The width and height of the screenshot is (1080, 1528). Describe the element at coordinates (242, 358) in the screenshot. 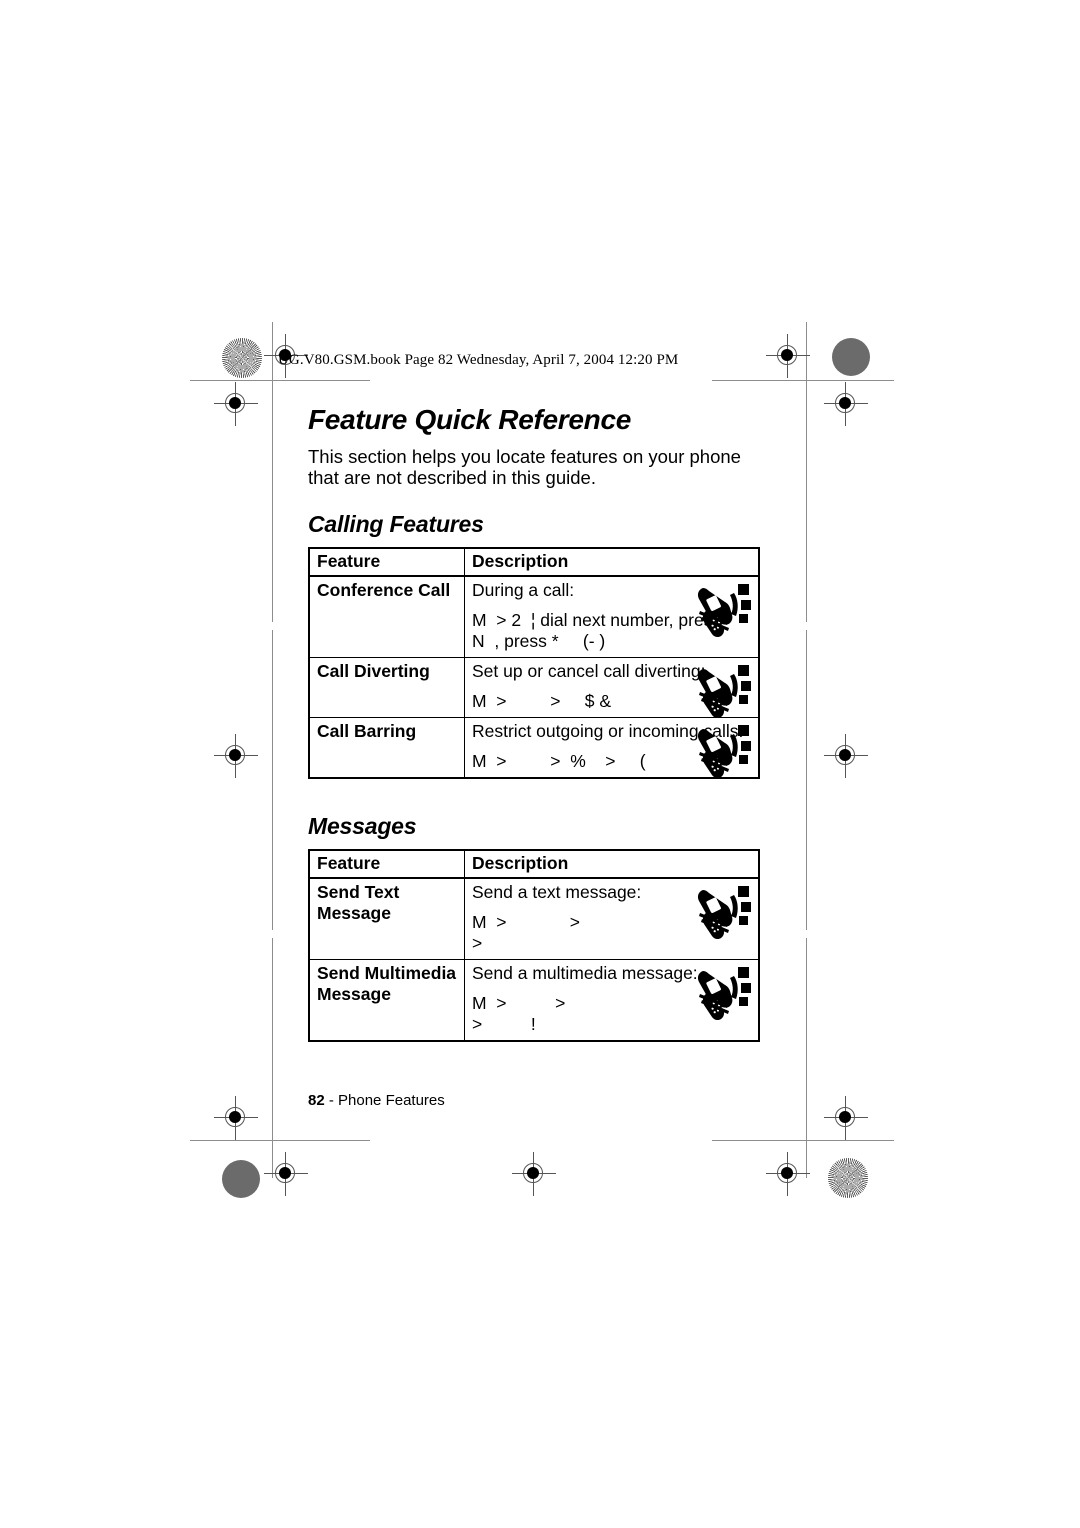

I see `star-target-top-left` at that location.